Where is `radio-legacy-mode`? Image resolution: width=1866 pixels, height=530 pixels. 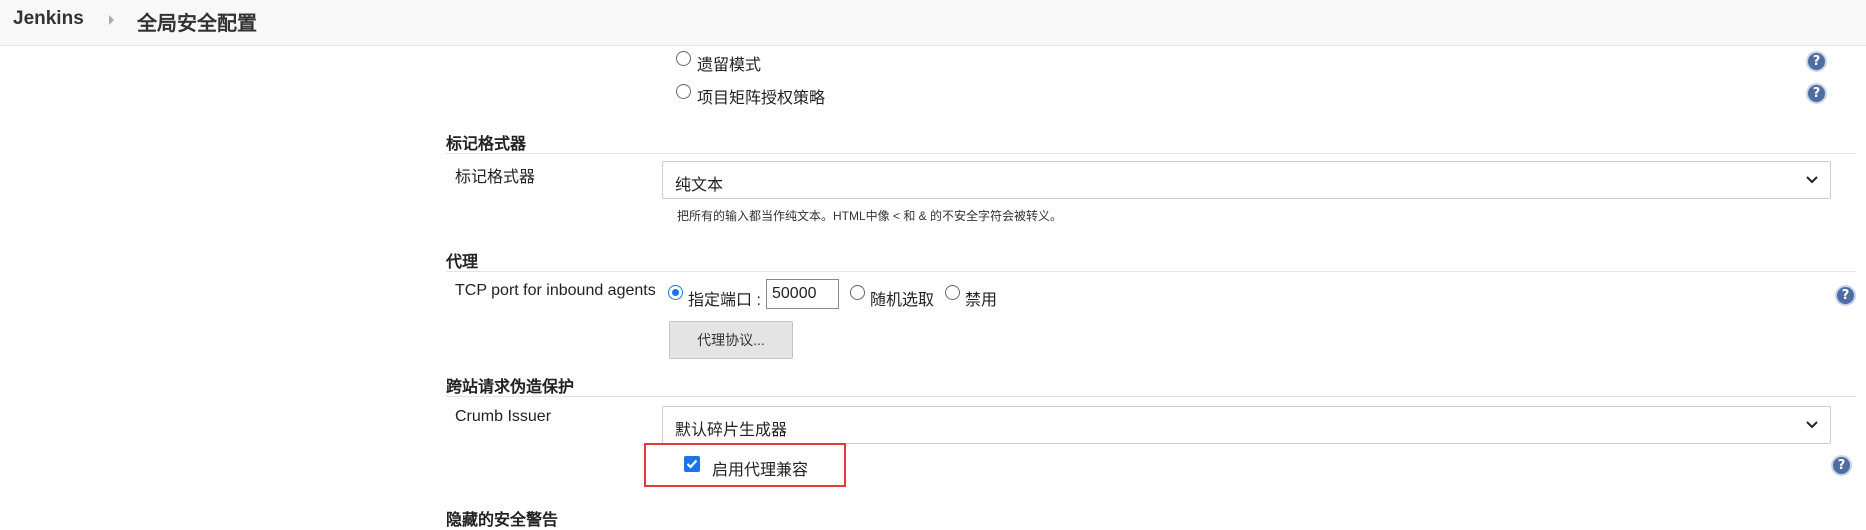
radio-legacy-mode is located at coordinates (683, 58).